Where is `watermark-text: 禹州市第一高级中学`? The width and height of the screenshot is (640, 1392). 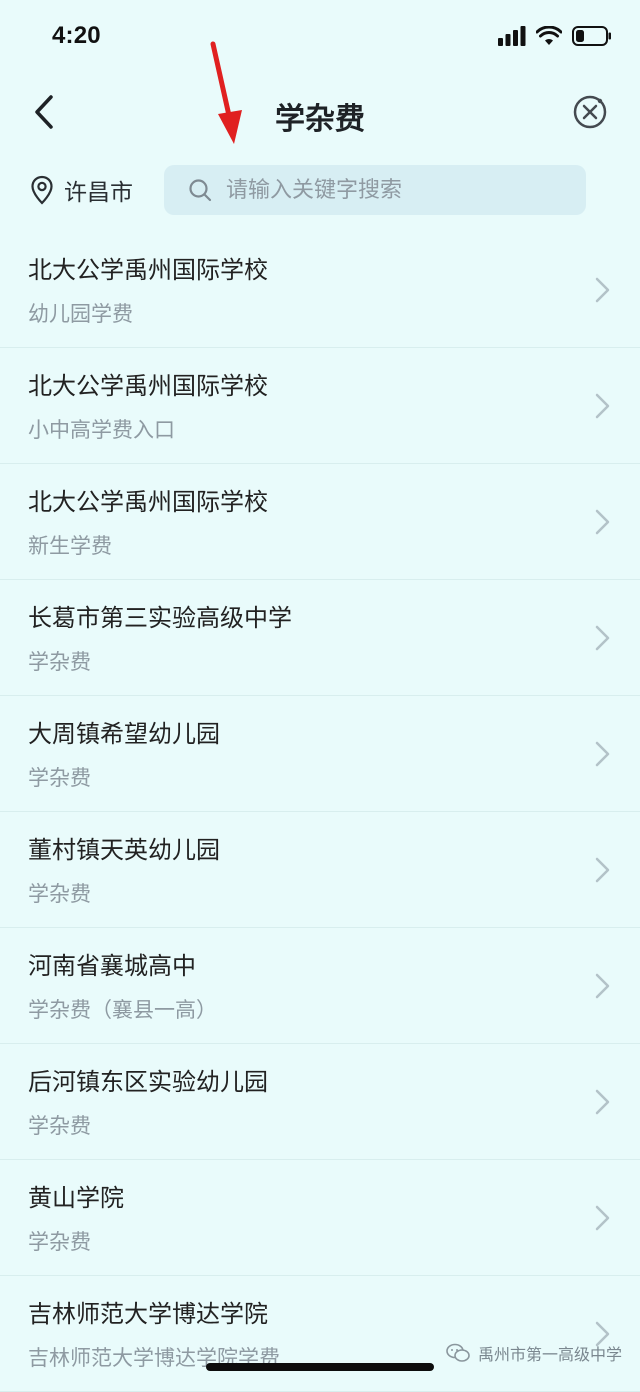 watermark-text: 禹州市第一高级中学 is located at coordinates (549, 1354).